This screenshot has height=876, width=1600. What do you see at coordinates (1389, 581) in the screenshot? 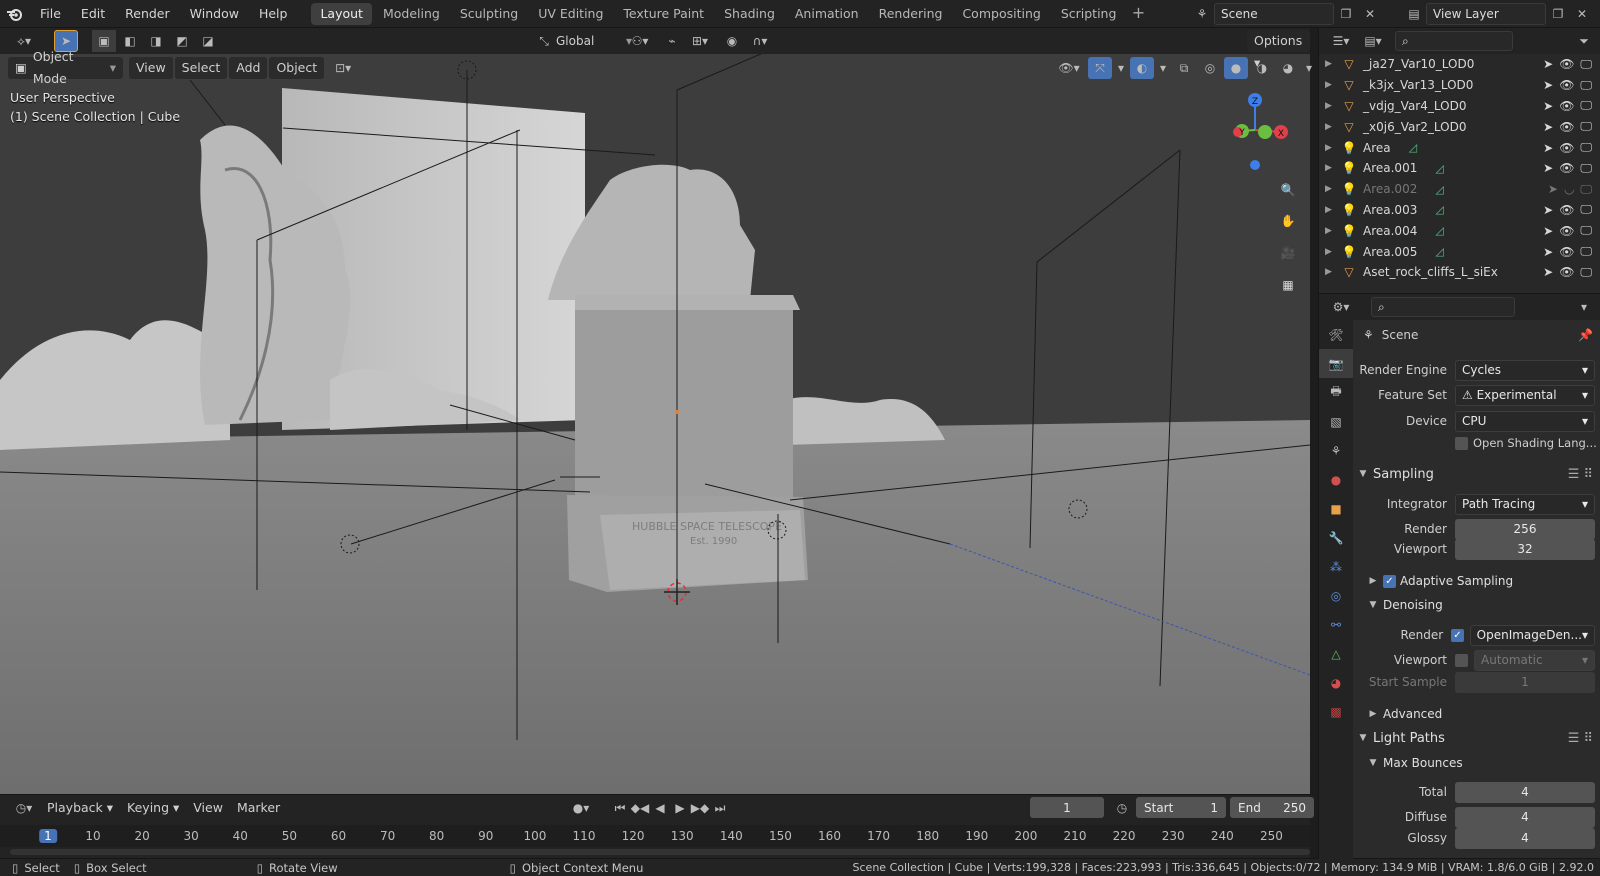
I see `adaptive-sampling-checkbox: ✓` at bounding box center [1389, 581].